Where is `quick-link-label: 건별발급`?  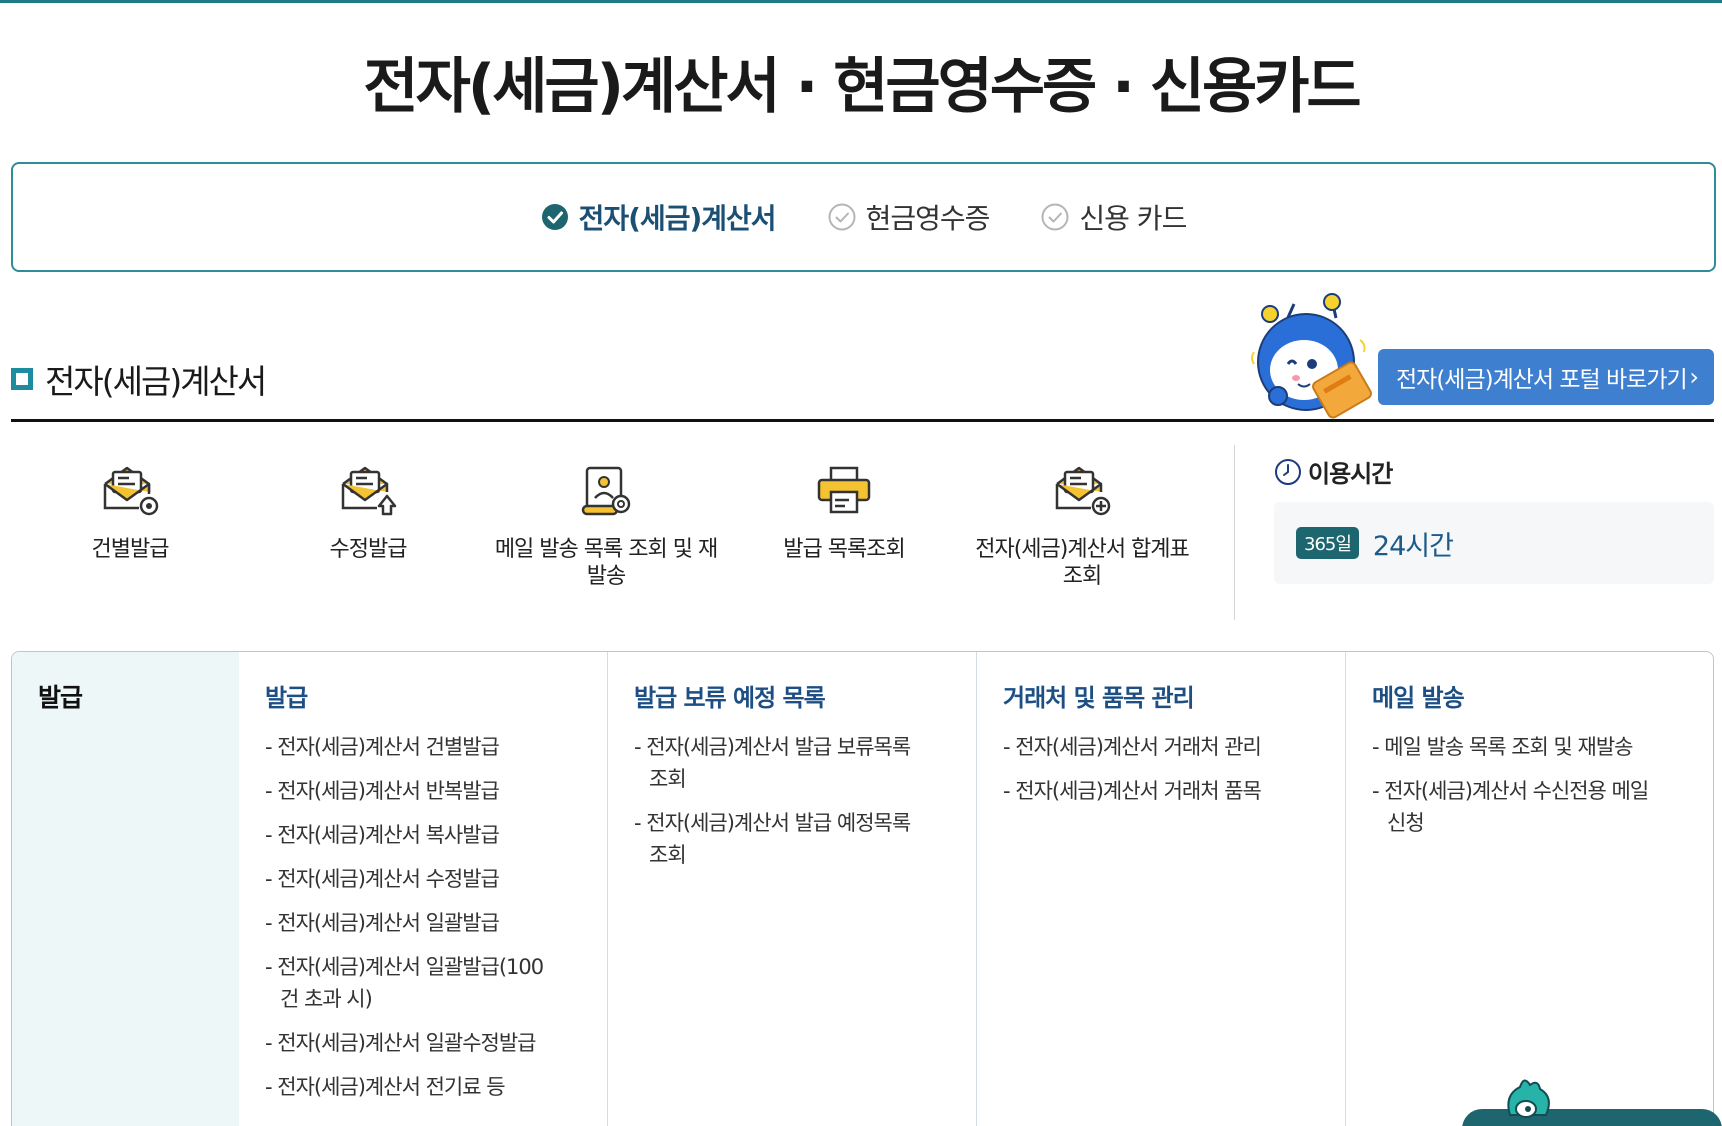 quick-link-label: 건별발급 is located at coordinates (130, 549).